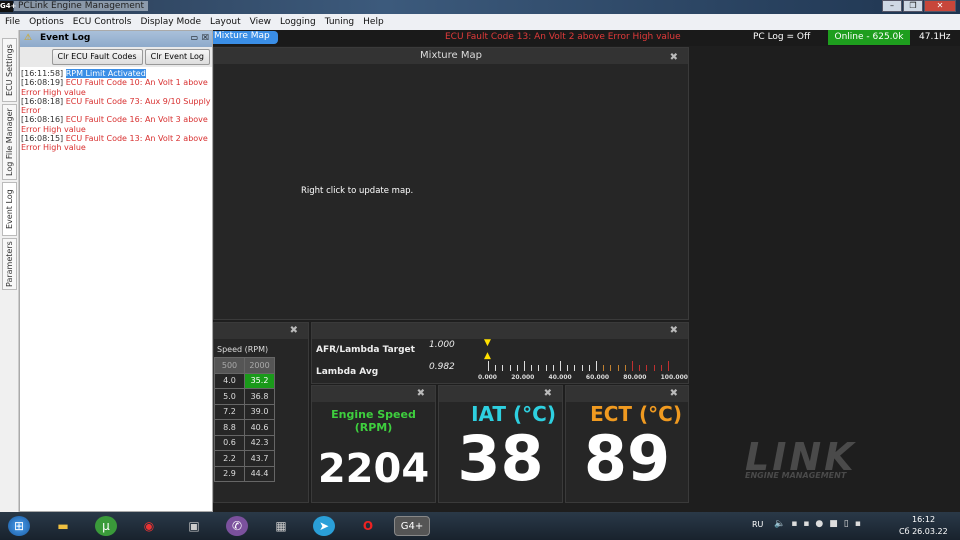 Image resolution: width=960 pixels, height=540 pixels. What do you see at coordinates (149, 526) in the screenshot?
I see `wifi-app-icon: ◉` at bounding box center [149, 526].